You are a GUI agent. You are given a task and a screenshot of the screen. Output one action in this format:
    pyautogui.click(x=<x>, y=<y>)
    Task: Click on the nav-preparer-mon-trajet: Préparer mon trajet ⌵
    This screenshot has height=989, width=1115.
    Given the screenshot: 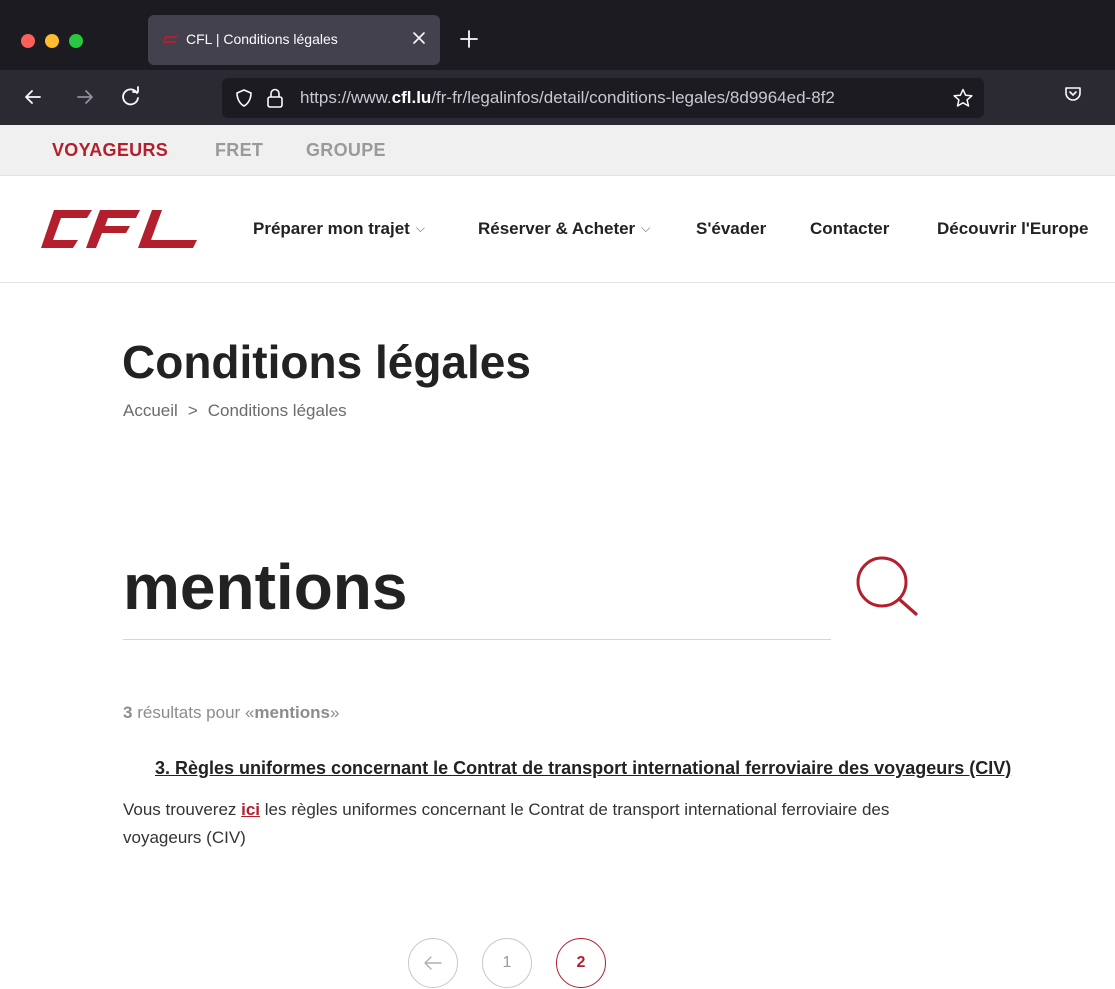 What is the action you would take?
    pyautogui.click(x=339, y=229)
    